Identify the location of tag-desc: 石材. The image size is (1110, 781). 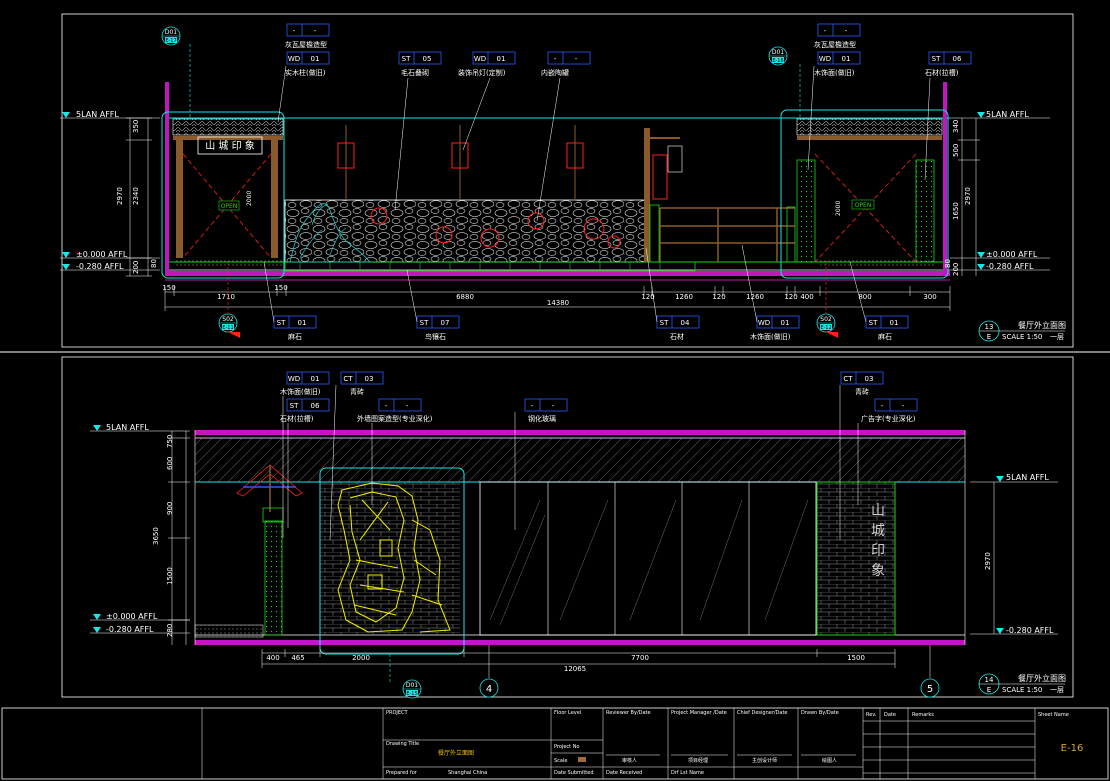
(677, 336).